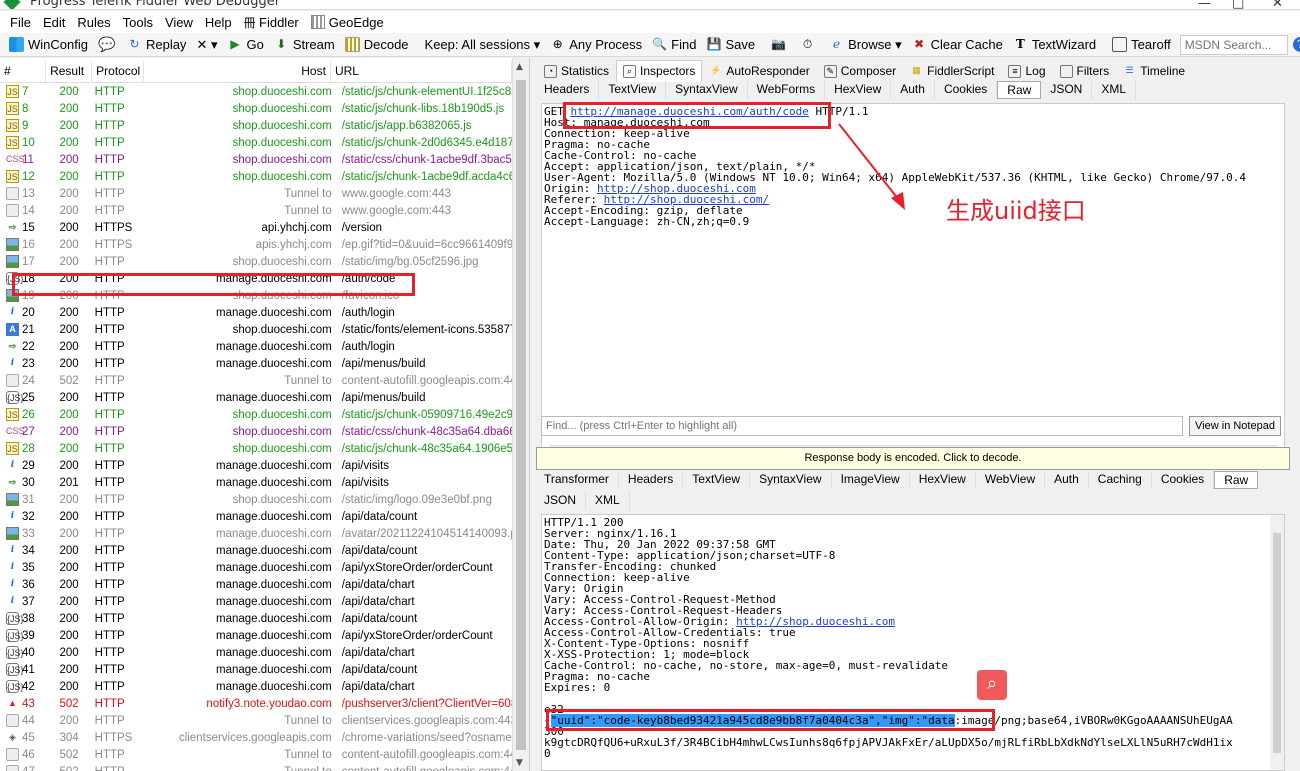  Describe the element at coordinates (1238, 4) in the screenshot. I see `maximize-button: □` at that location.